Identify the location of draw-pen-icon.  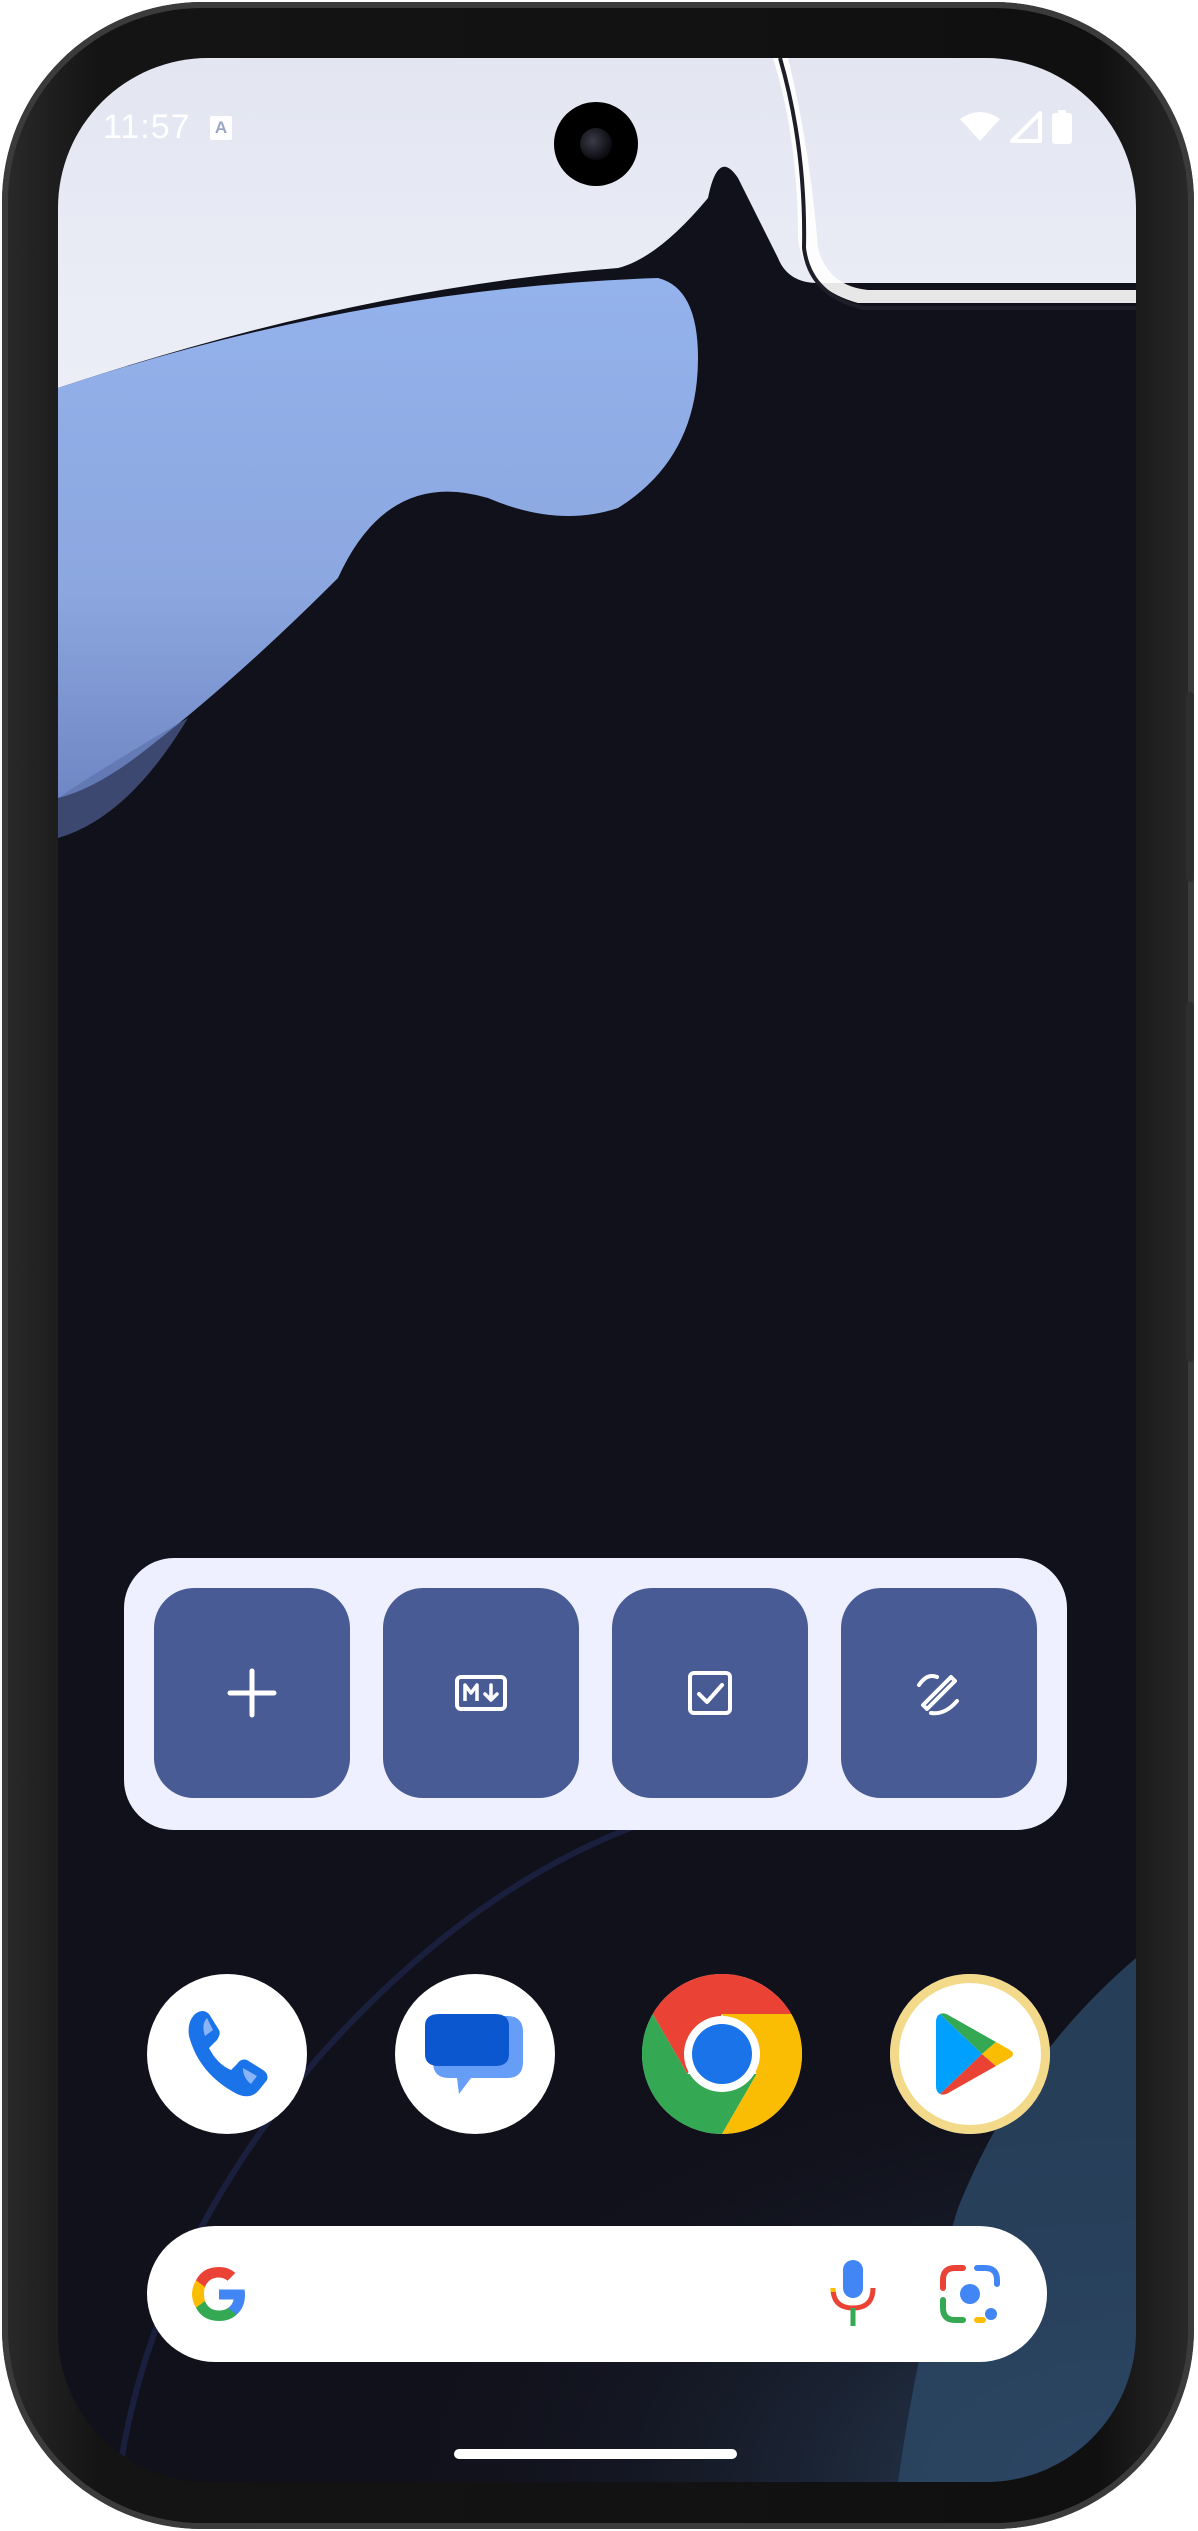
(938, 1695).